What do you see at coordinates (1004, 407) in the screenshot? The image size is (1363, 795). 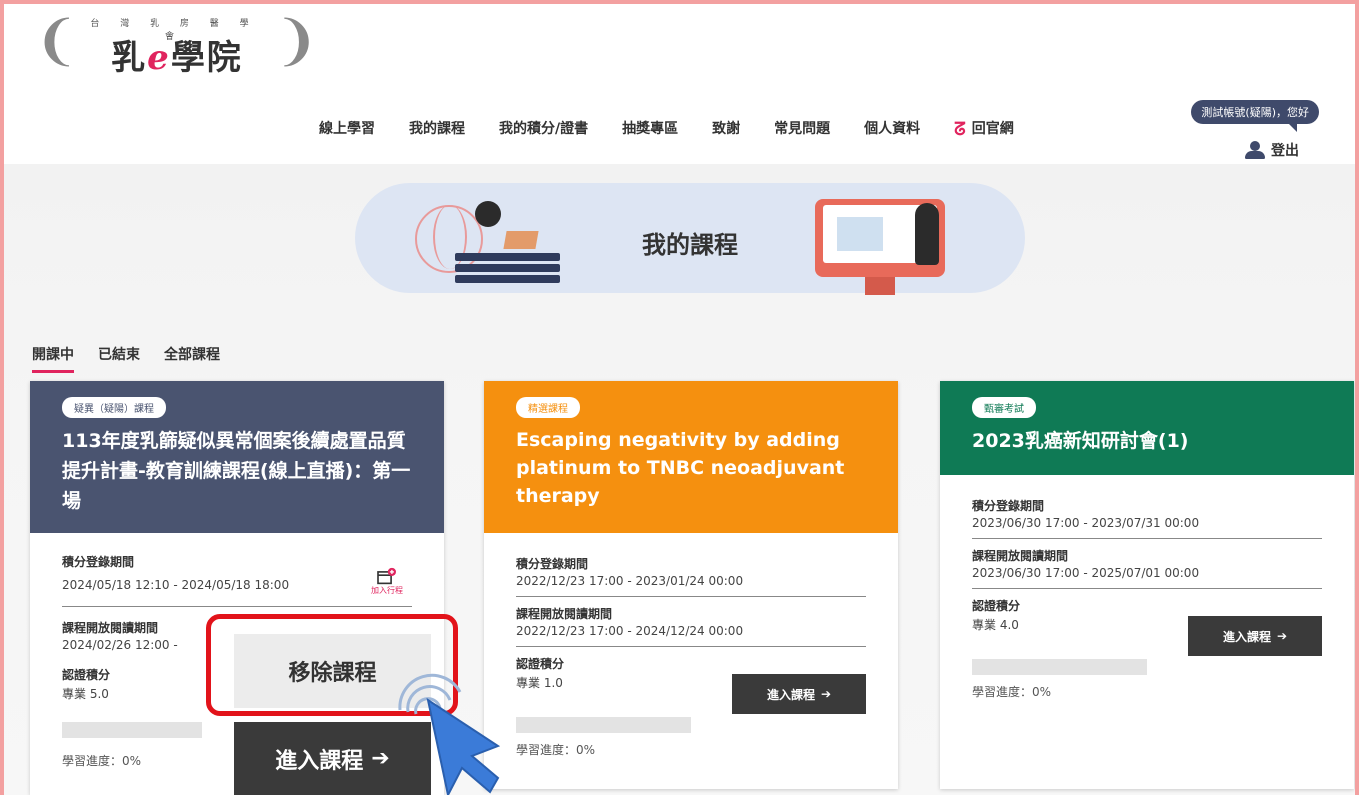 I see `course-tag: 甄審考試` at bounding box center [1004, 407].